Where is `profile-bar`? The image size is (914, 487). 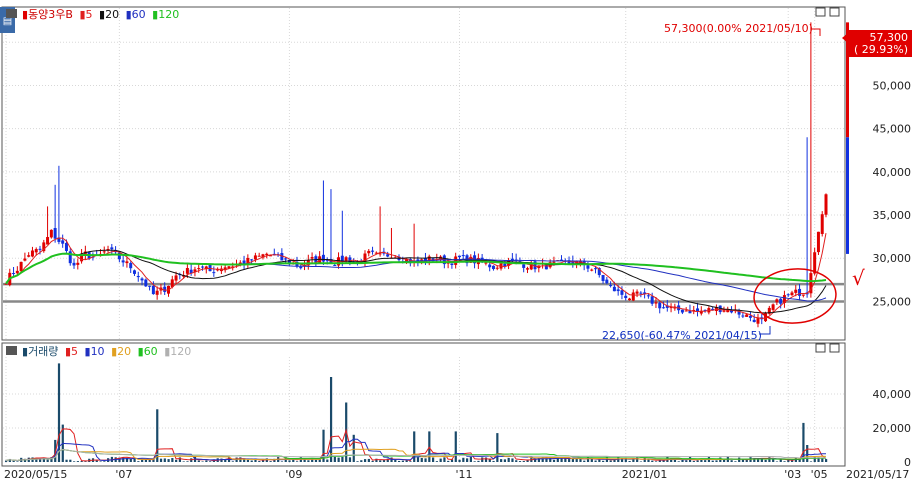 profile-bar is located at coordinates (847, 195).